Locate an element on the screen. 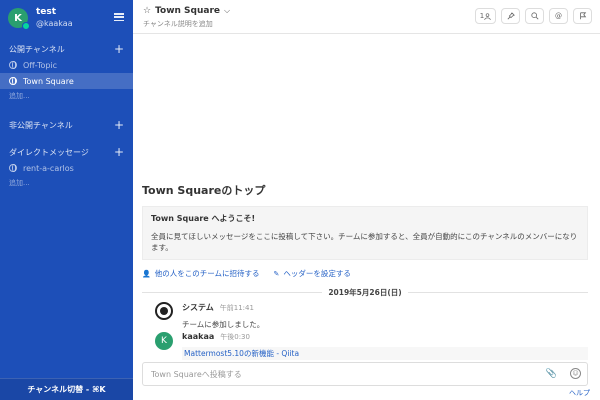 The height and width of the screenshot is (400, 600). channel-switcher-button: チャンネル切替 - ⌘K is located at coordinates (66, 389).